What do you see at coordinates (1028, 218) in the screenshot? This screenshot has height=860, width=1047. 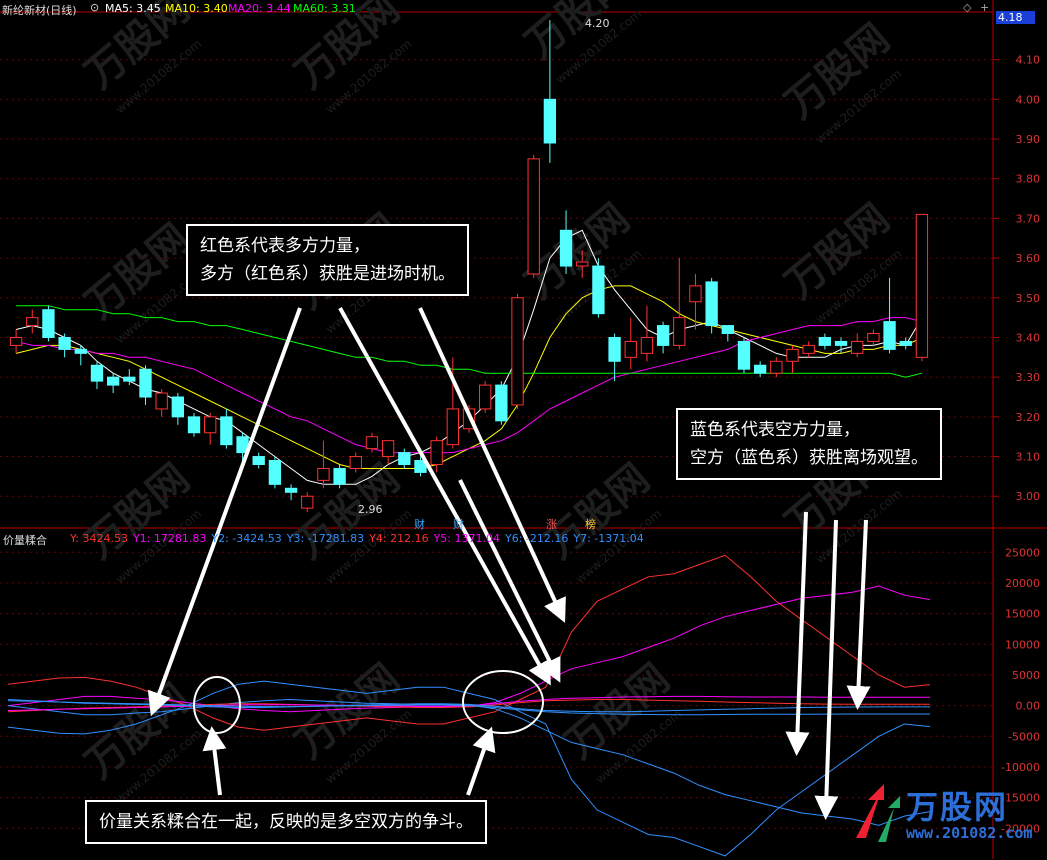 I see `price-tick-label: 3.70` at bounding box center [1028, 218].